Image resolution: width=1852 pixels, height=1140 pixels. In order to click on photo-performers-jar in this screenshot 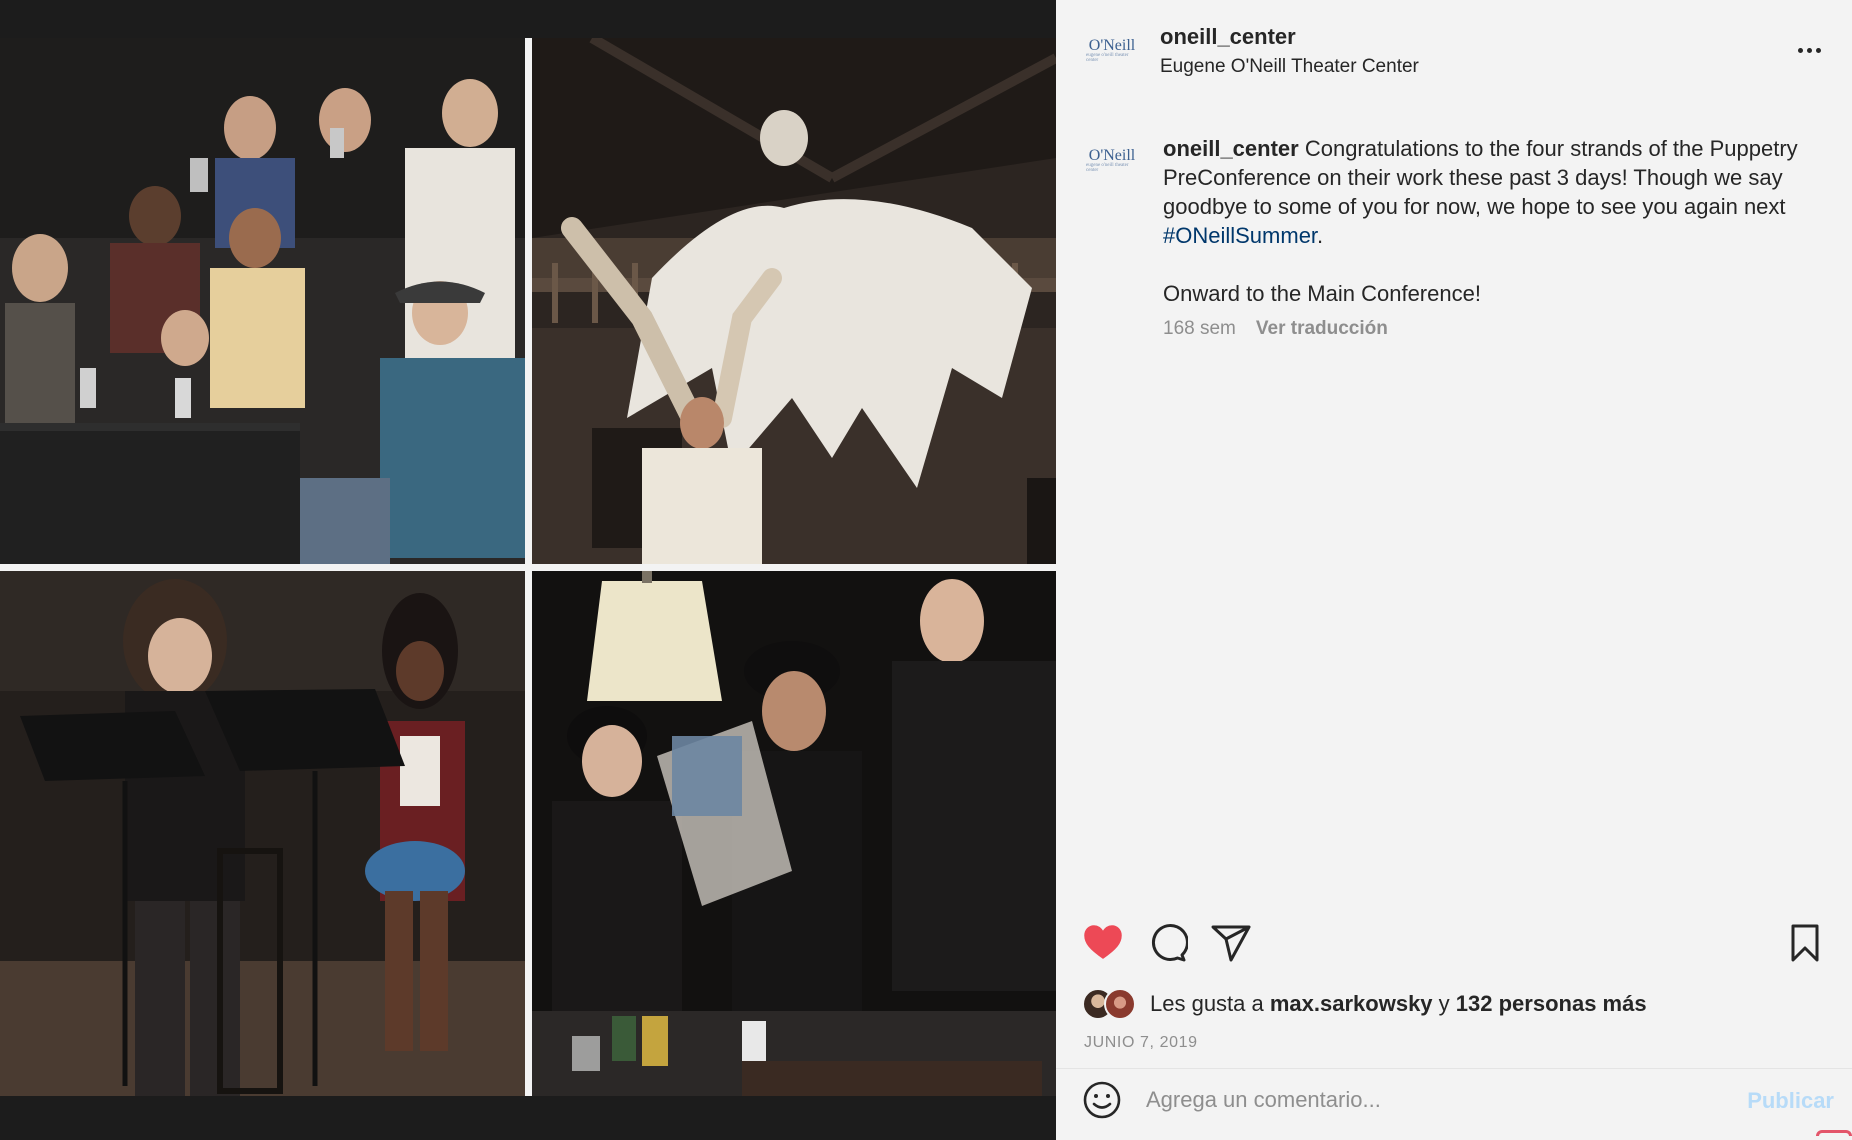, I will do `click(794, 833)`.